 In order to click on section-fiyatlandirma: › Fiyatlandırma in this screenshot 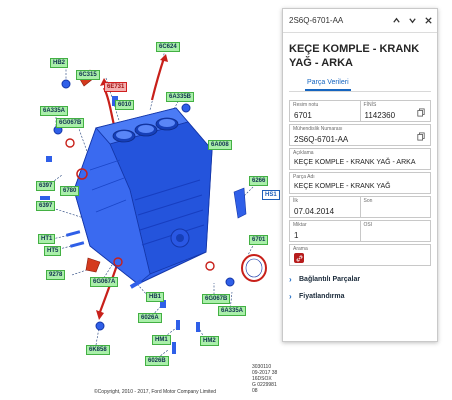, I will do `click(360, 296)`.